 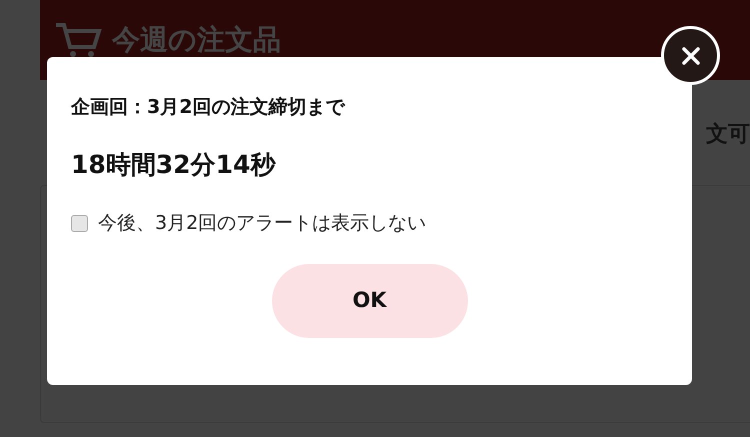 What do you see at coordinates (208, 107) in the screenshot?
I see `dialog-heading: 企画回：3月2回の注文締切まで` at bounding box center [208, 107].